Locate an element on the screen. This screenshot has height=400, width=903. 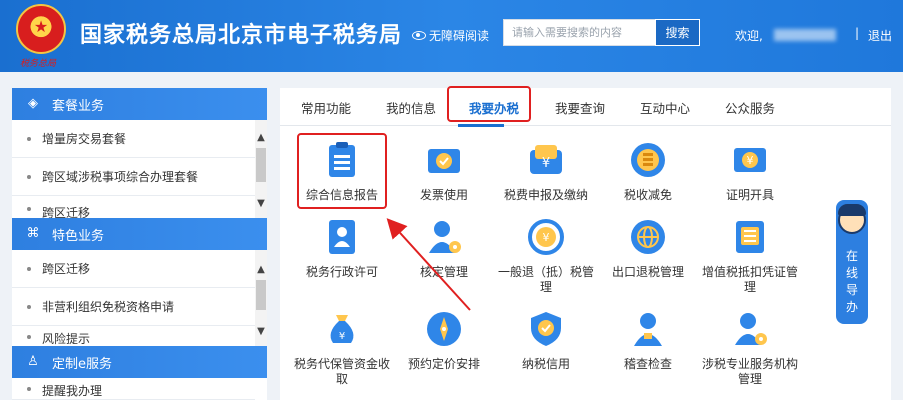
search-button: 搜索 is located at coordinates (677, 32).